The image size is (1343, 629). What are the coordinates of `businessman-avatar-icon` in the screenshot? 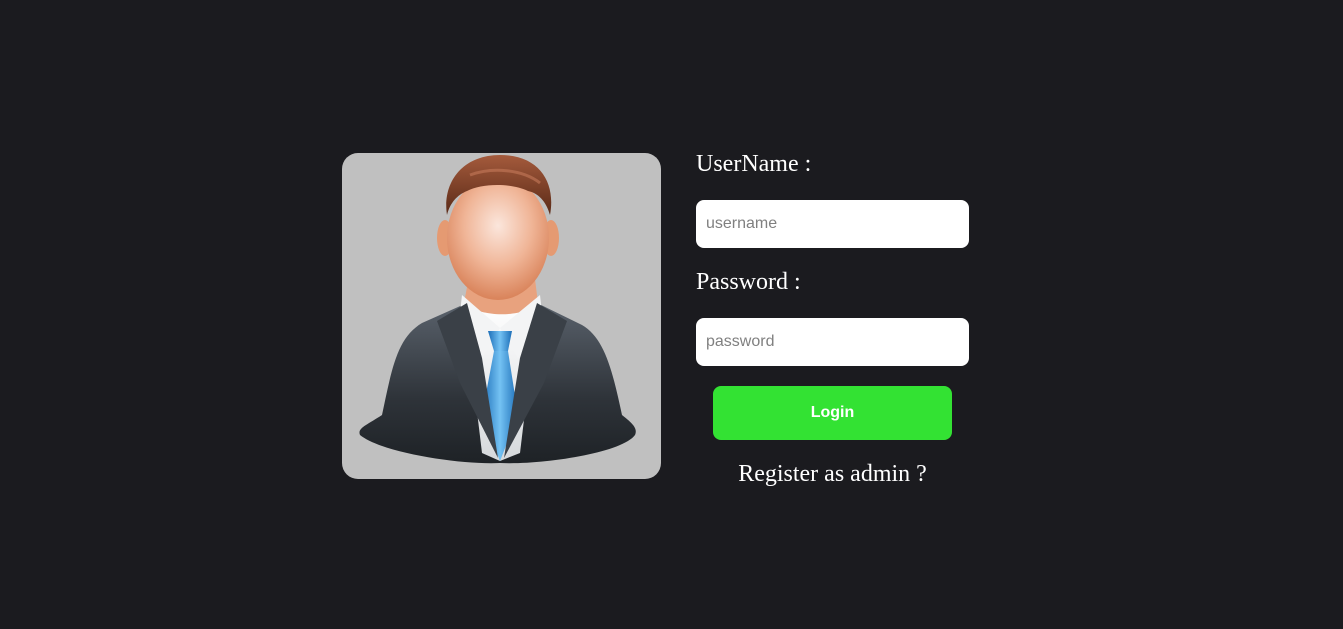 It's located at (497, 309).